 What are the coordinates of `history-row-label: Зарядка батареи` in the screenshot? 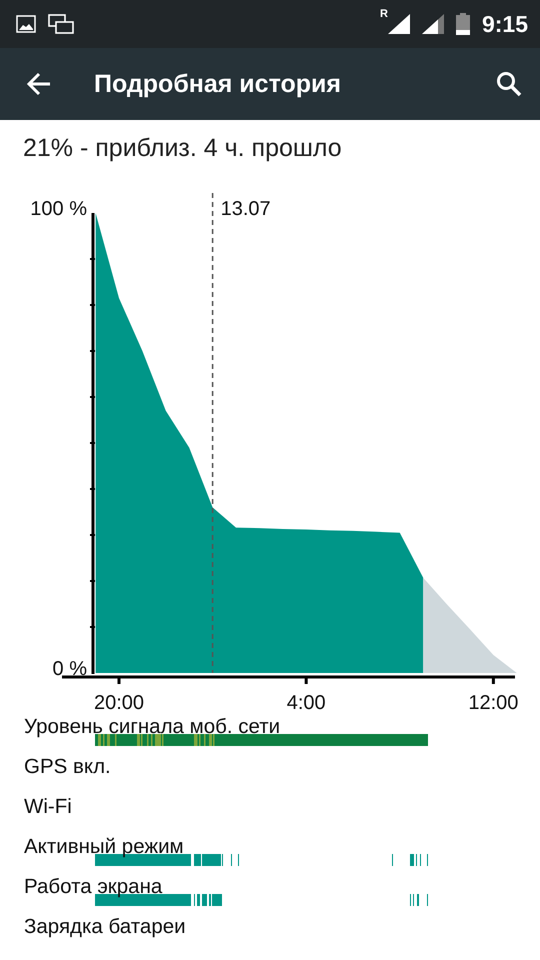 It's located at (105, 927).